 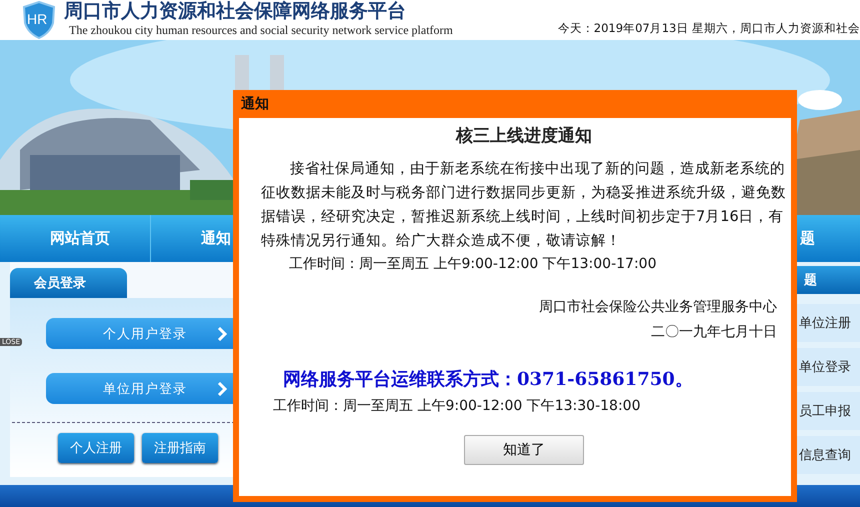 I want to click on nav-link: 题, so click(x=820, y=238).